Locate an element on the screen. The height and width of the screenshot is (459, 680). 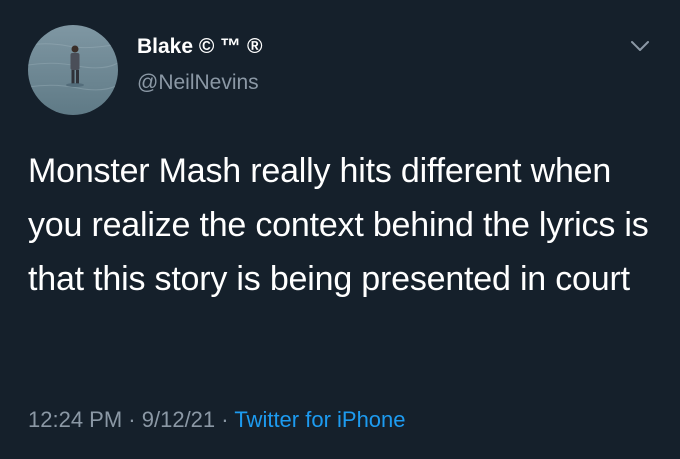
avatar-photo is located at coordinates (73, 70).